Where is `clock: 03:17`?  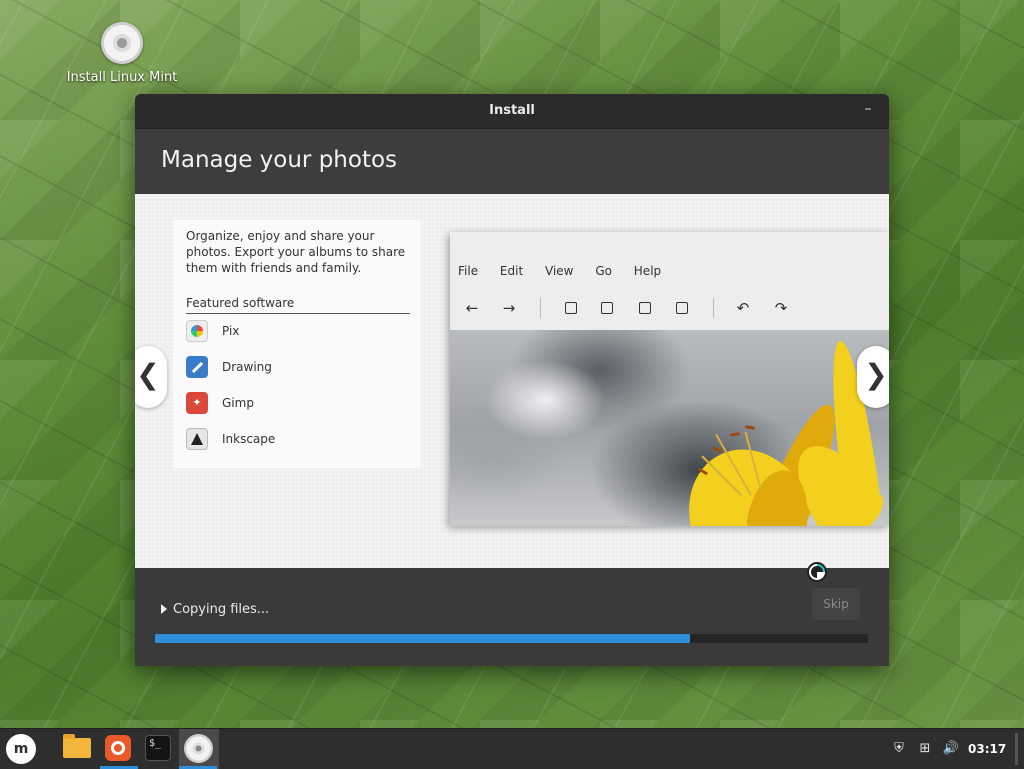 clock: 03:17 is located at coordinates (987, 749).